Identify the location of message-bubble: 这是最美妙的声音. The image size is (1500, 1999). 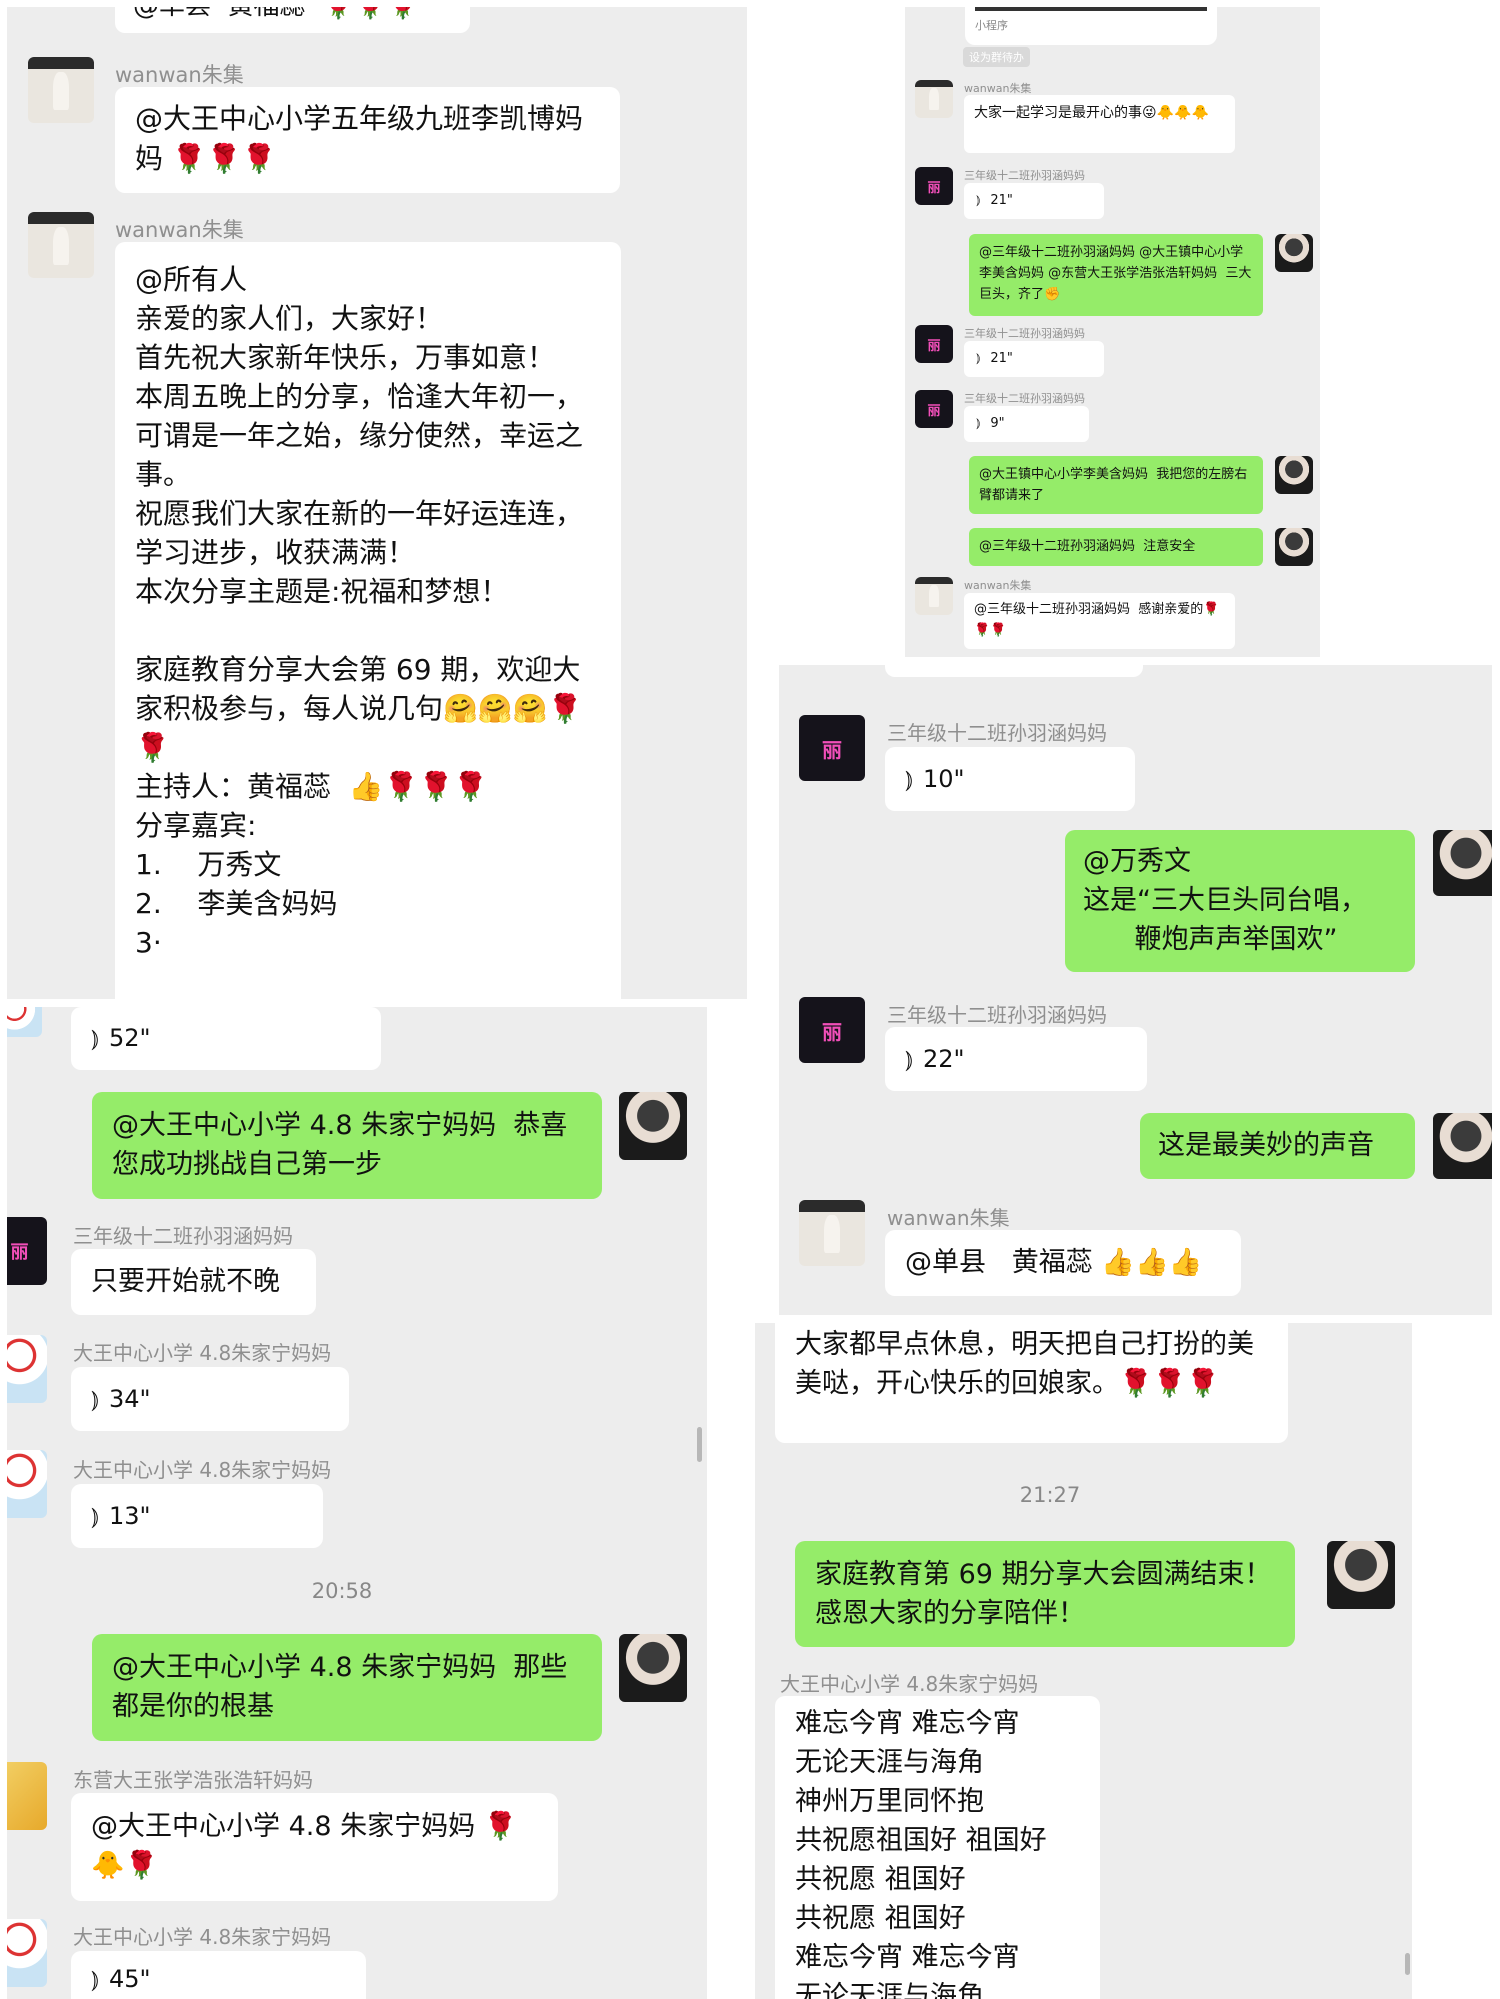
(1277, 1146).